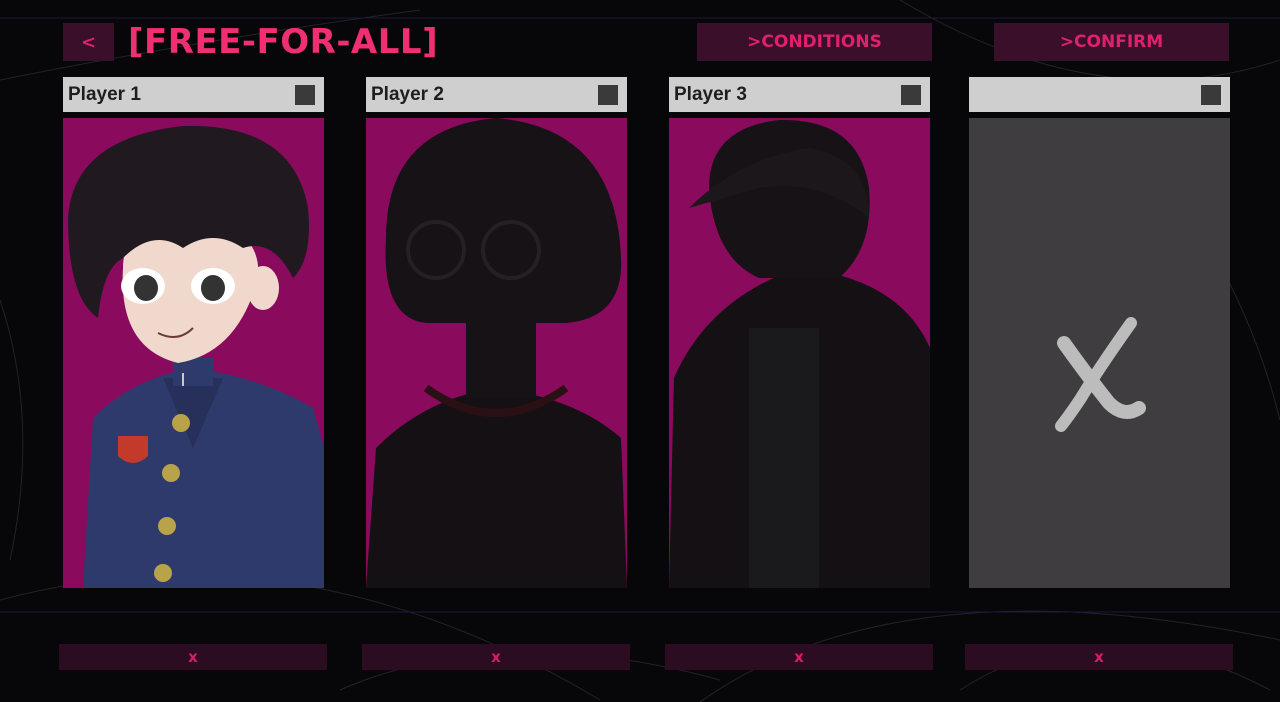 This screenshot has width=1280, height=702. Describe the element at coordinates (710, 94) in the screenshot. I see `slot-label: Player 3` at that location.